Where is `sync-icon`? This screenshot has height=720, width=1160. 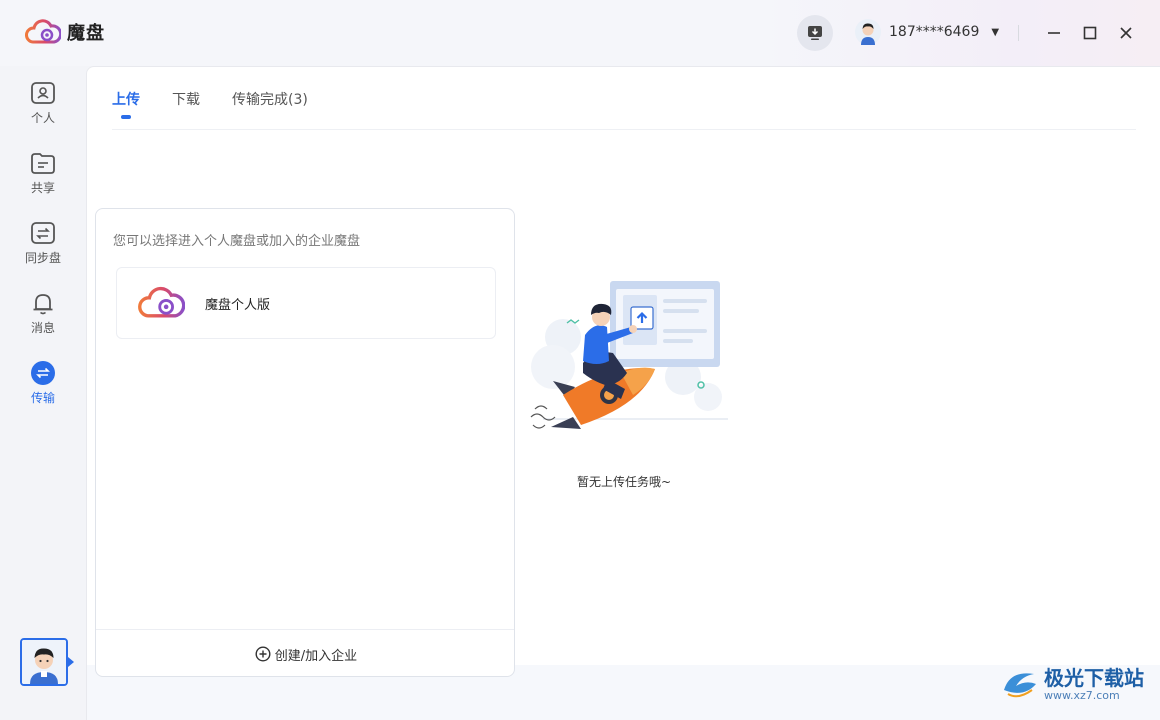 sync-icon is located at coordinates (43, 233).